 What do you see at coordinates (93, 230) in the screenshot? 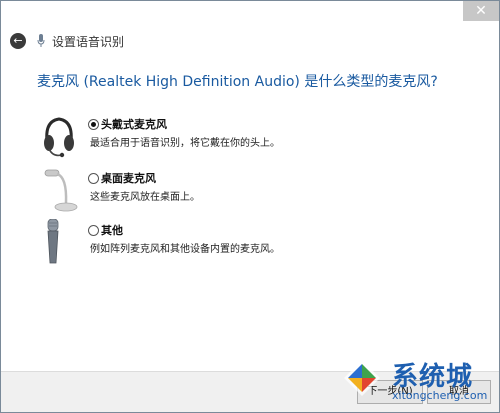
I see `radio-other` at bounding box center [93, 230].